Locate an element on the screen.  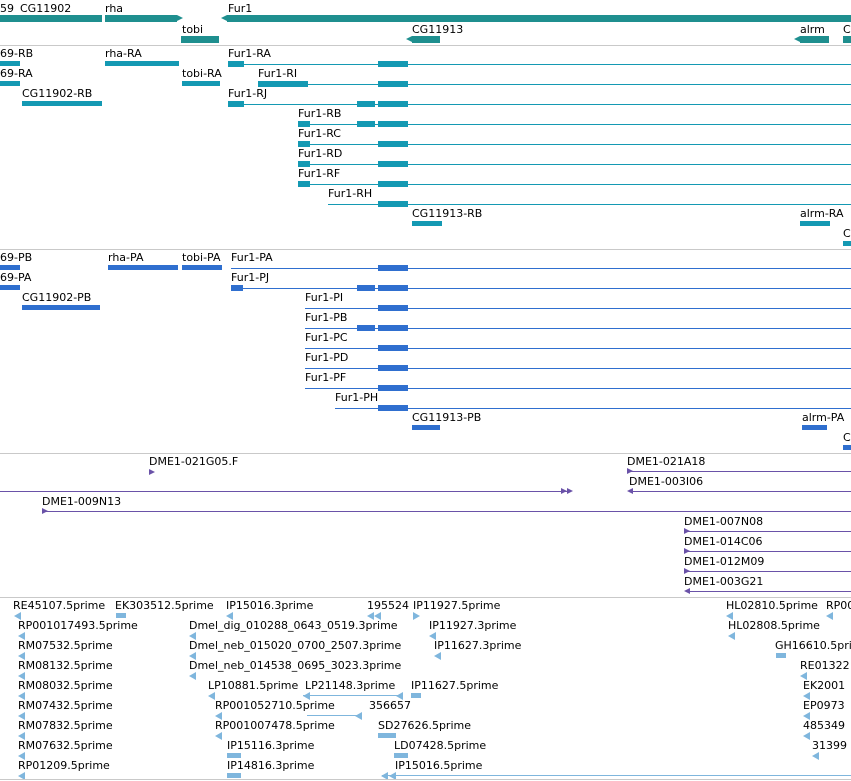
est-label: 485349 is located at coordinates (824, 725).